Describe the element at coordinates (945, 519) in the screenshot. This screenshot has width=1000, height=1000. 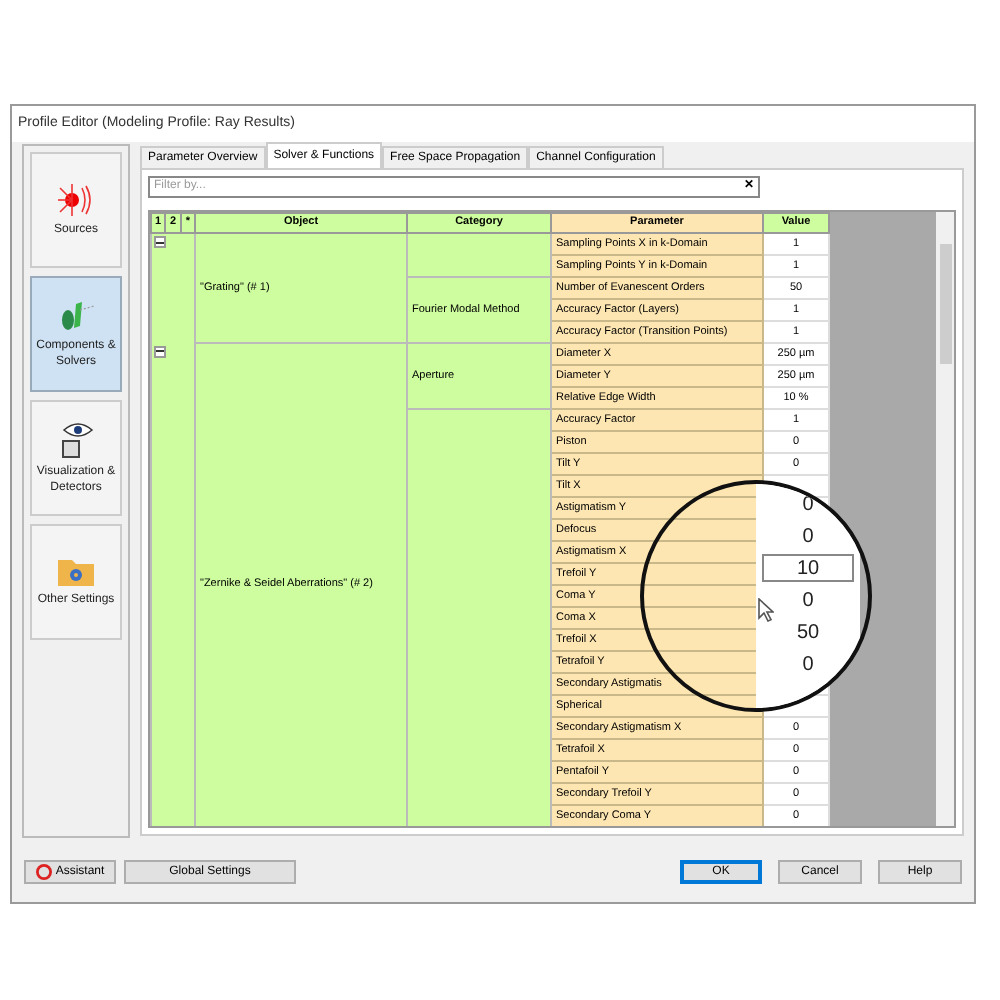
I see `scrollbar` at that location.